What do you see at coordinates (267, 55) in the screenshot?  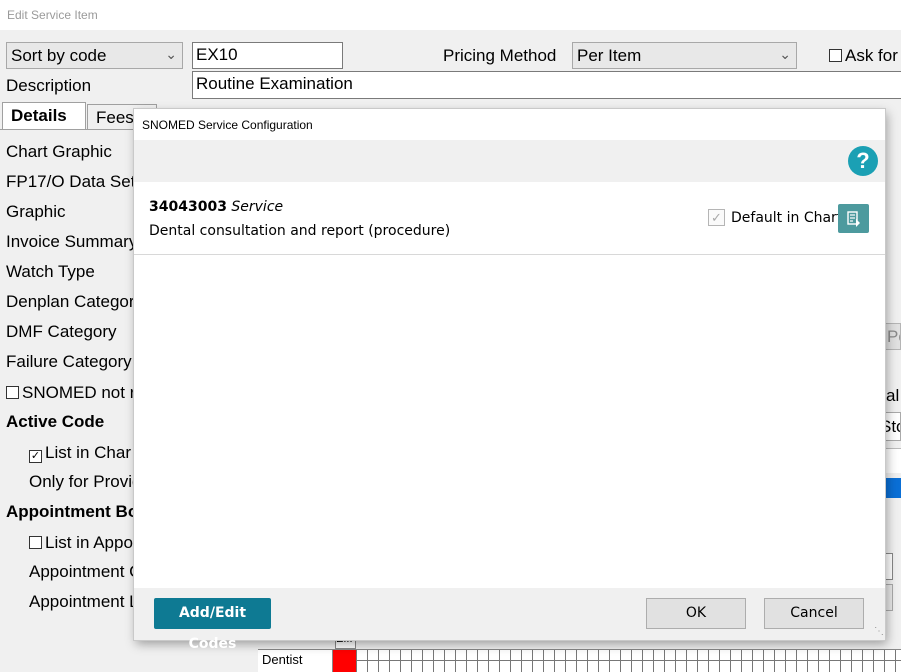 I see `code-input: EX10` at bounding box center [267, 55].